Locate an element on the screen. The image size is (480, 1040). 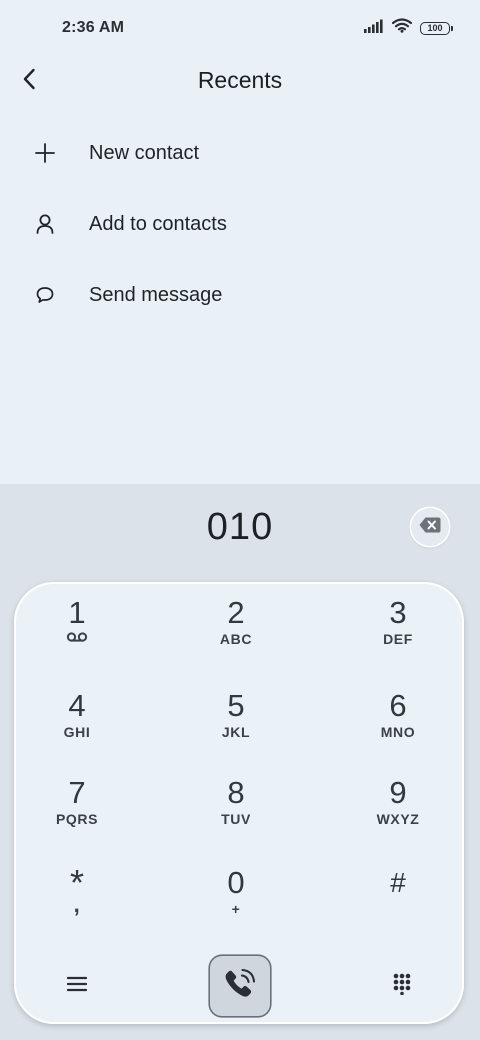
status-time: 2:36 AM is located at coordinates (93, 27).